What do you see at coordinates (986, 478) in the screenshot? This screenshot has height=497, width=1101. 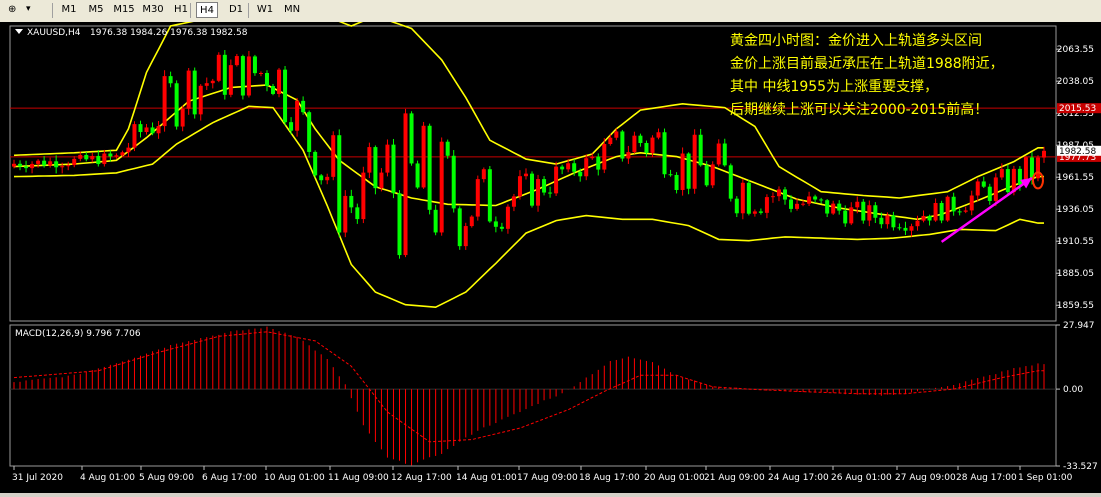 I see `time-axis-label: 28 Aug 17:00` at bounding box center [986, 478].